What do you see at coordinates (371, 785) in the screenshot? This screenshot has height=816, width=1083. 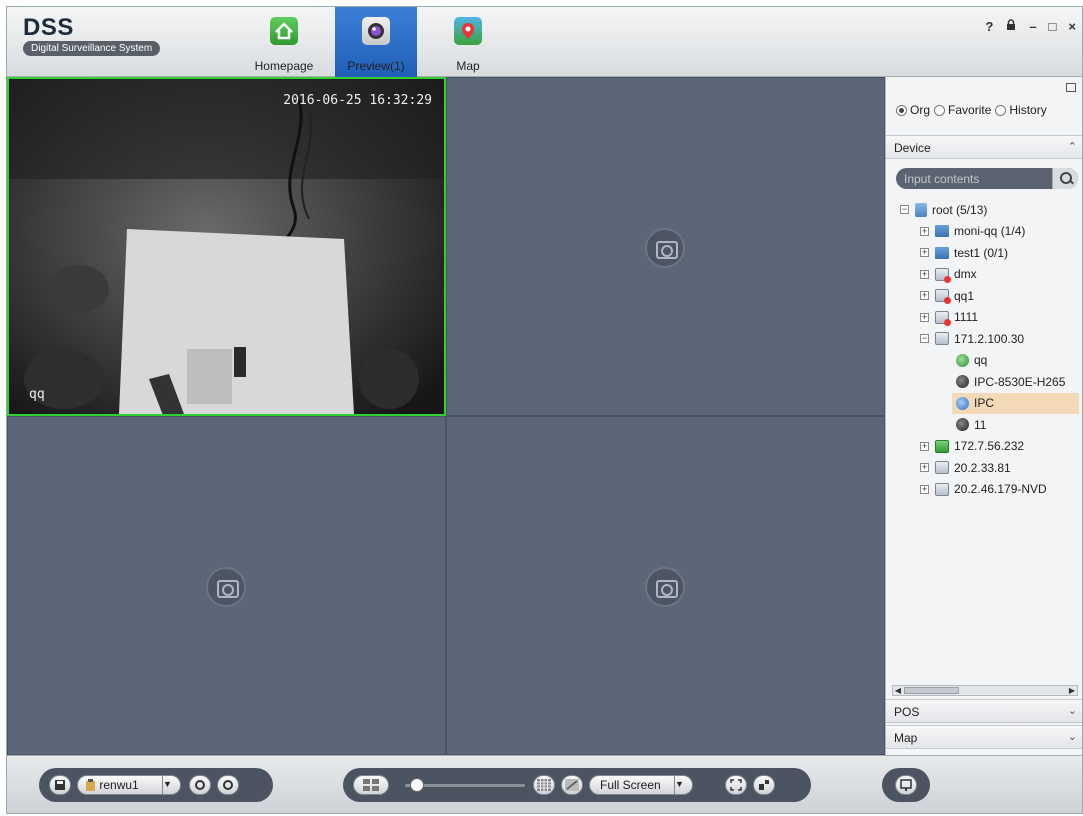 I see `split-layout-button` at bounding box center [371, 785].